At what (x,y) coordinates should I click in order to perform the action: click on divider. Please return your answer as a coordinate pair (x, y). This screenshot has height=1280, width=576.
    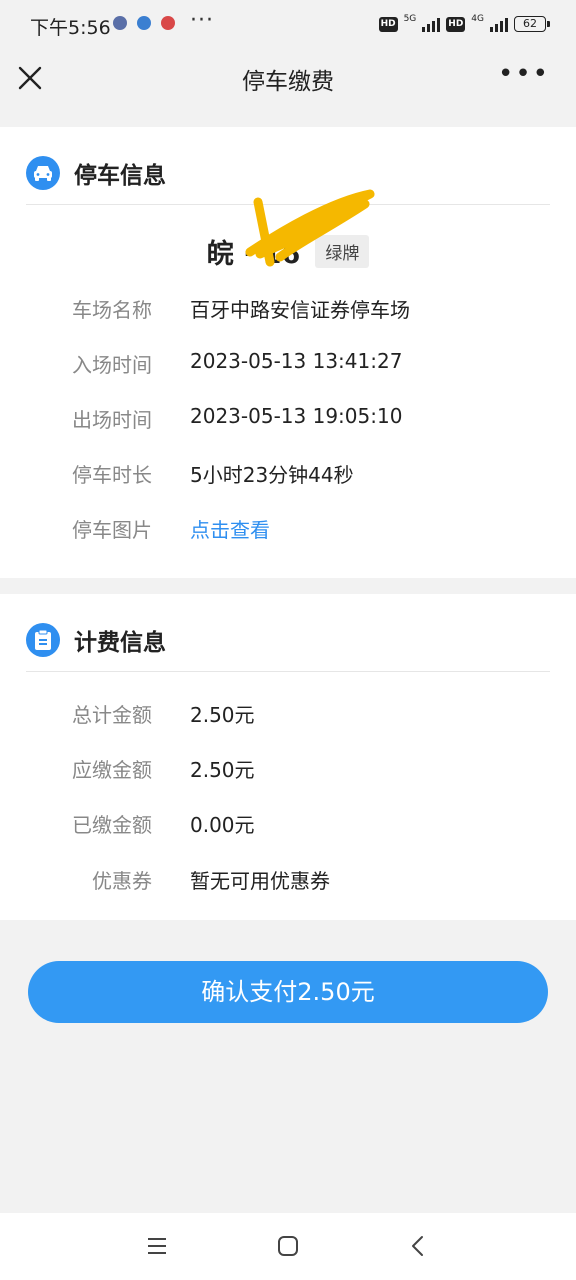
    Looking at the image, I should click on (288, 671).